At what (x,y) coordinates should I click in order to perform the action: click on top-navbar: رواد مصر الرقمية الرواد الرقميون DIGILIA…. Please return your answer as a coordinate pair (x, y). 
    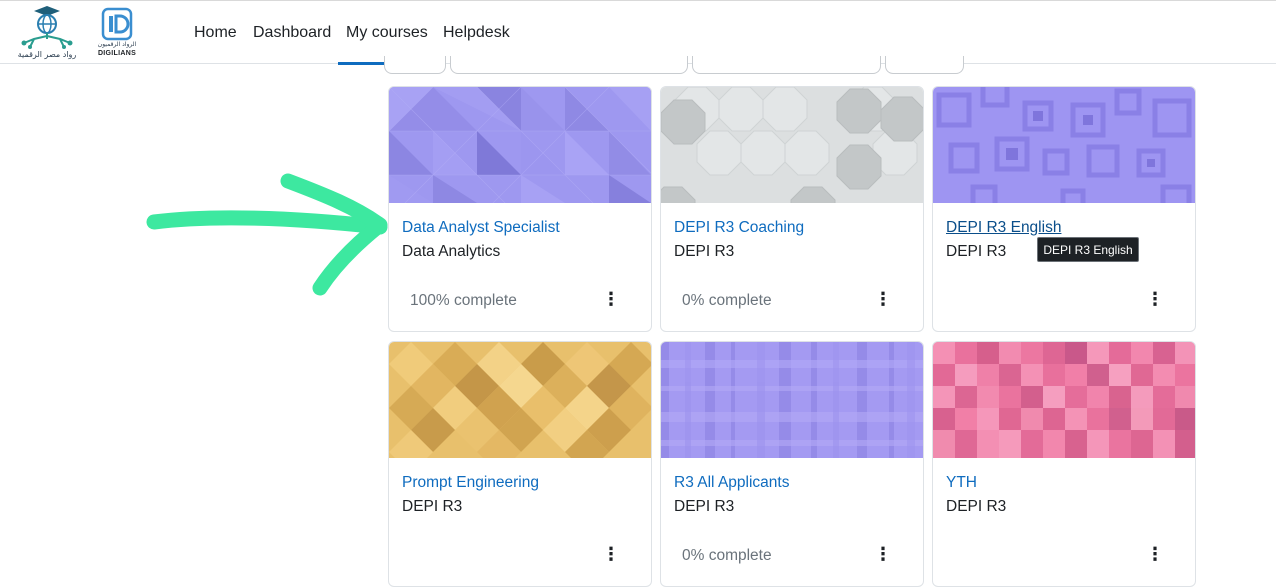
    Looking at the image, I should click on (638, 32).